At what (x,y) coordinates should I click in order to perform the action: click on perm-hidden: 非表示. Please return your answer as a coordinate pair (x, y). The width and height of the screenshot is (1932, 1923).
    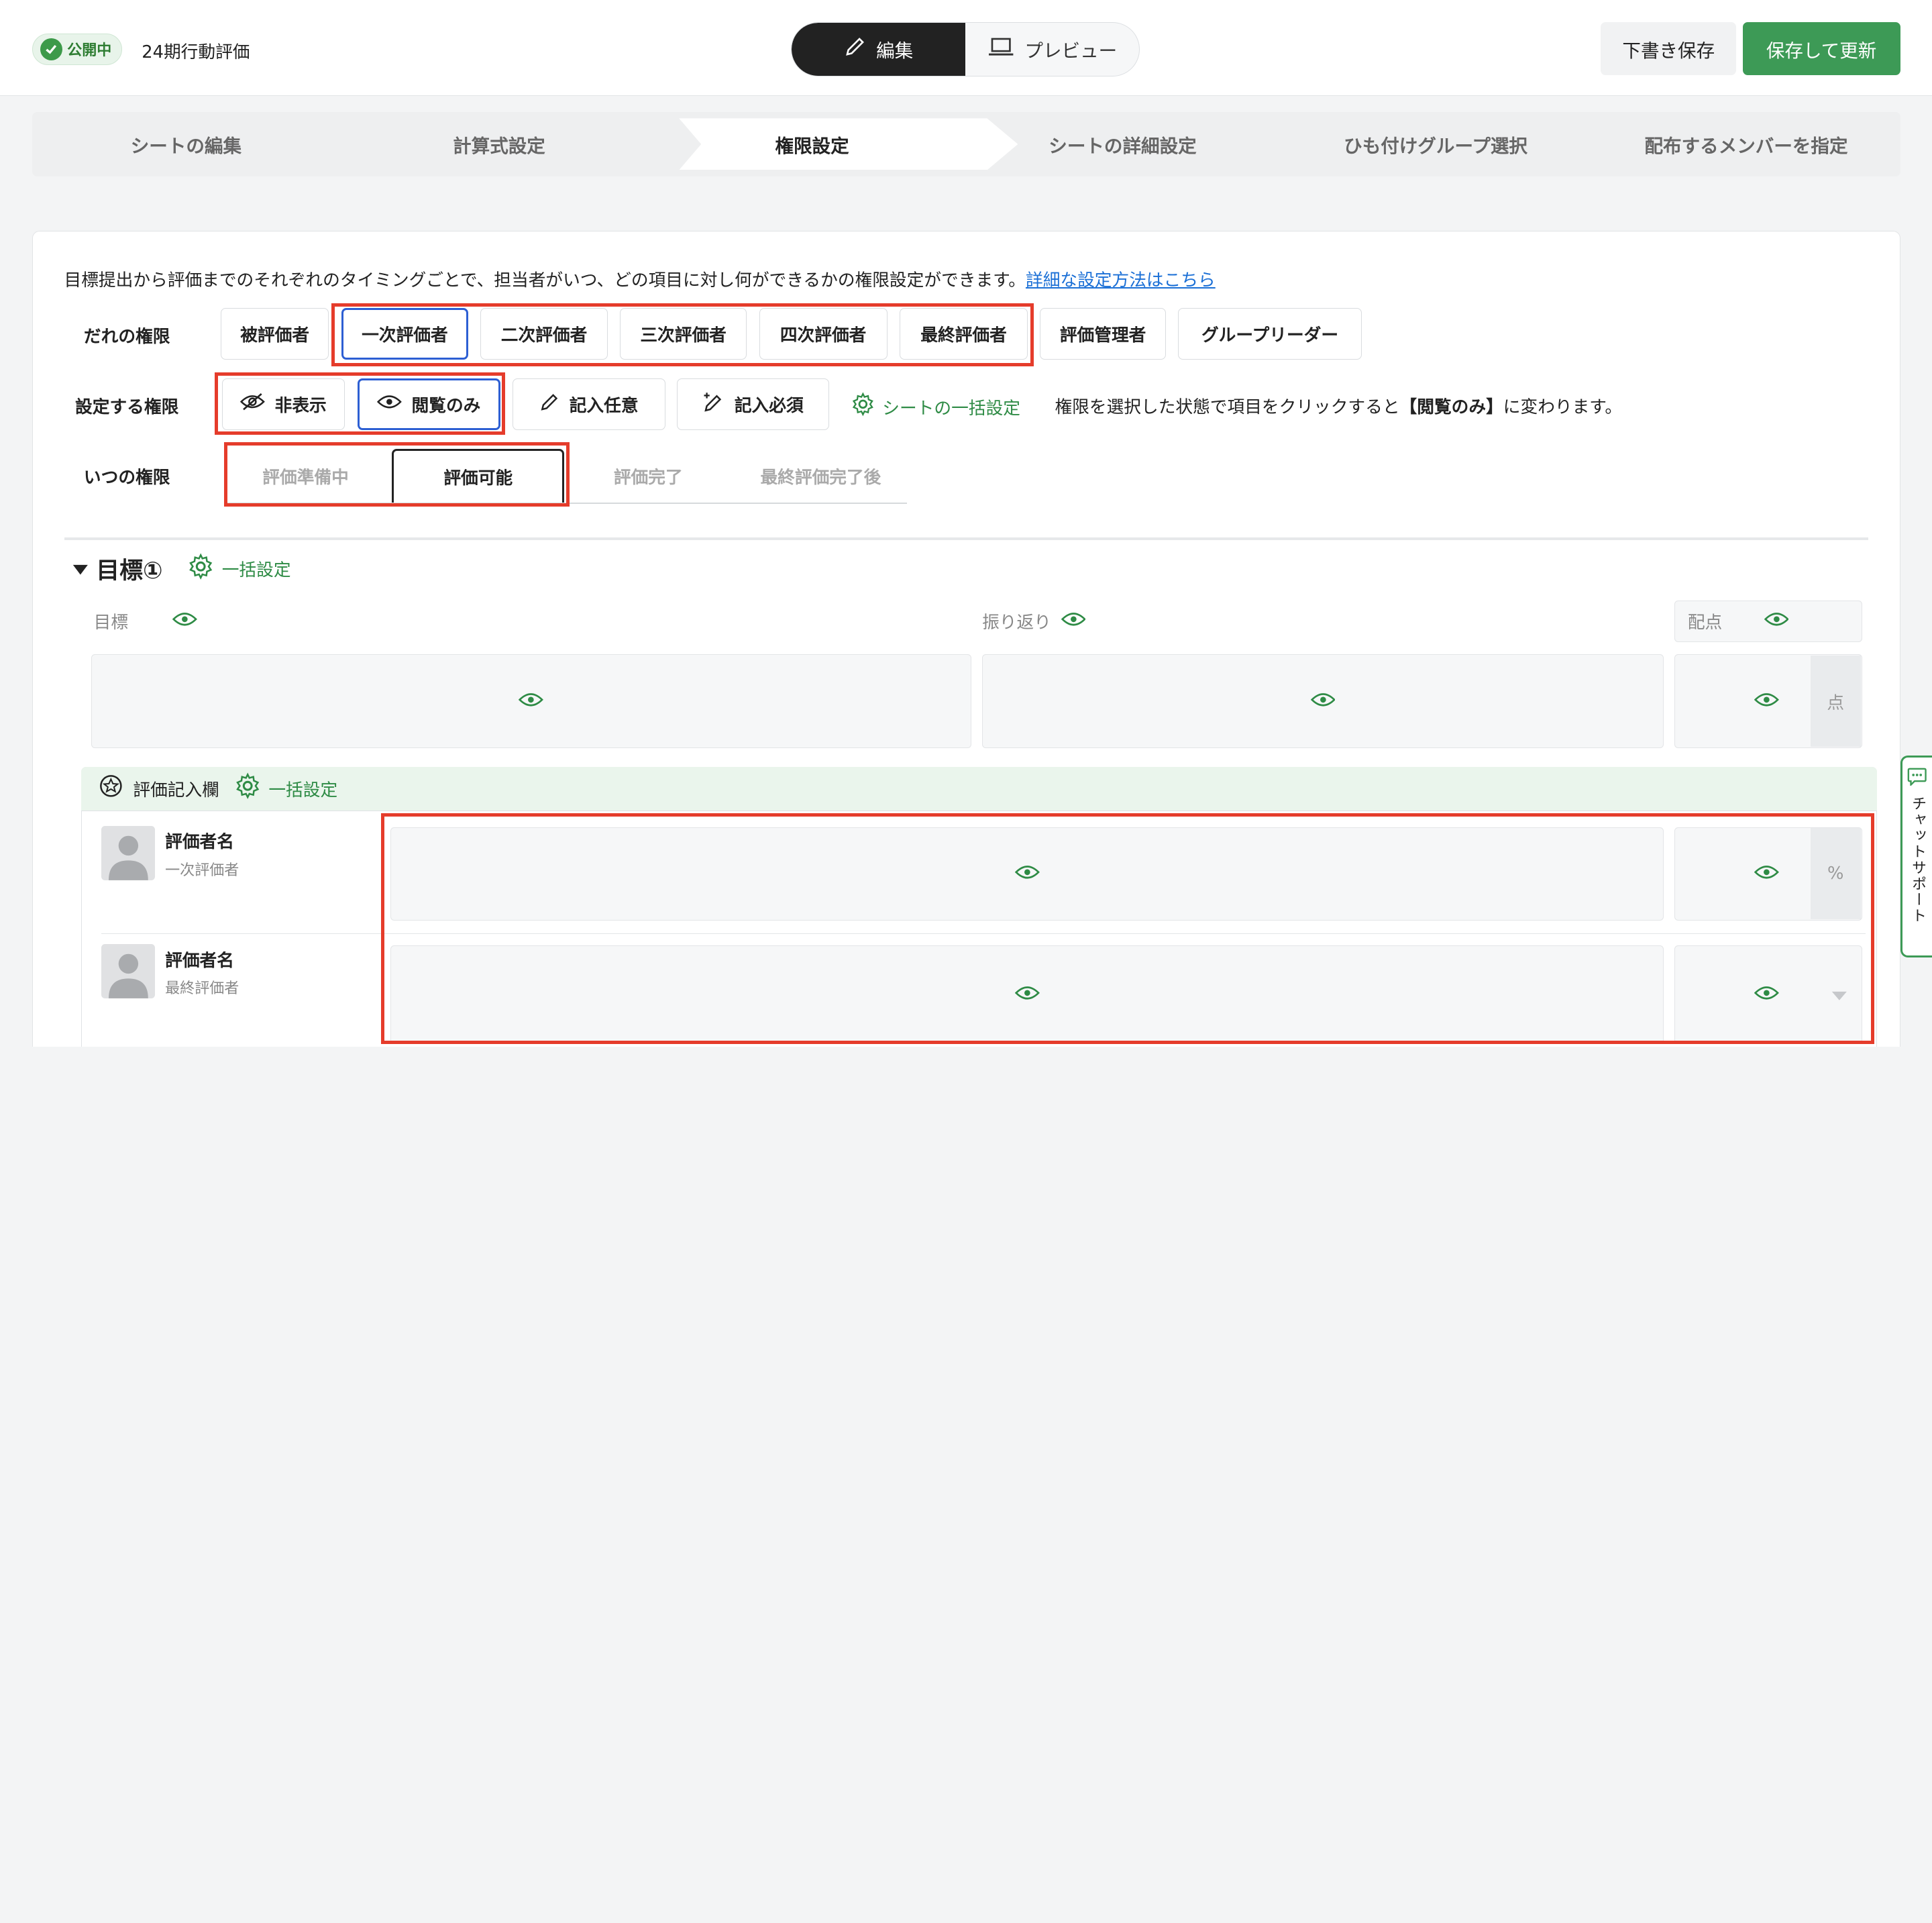
    Looking at the image, I should click on (283, 404).